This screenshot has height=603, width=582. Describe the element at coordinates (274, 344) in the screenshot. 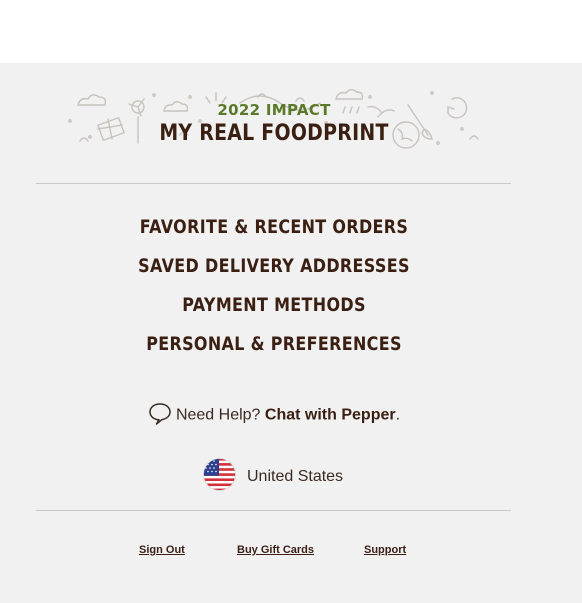

I see `menu-personal-preferences: PERSONAL & PREFERENCES` at that location.